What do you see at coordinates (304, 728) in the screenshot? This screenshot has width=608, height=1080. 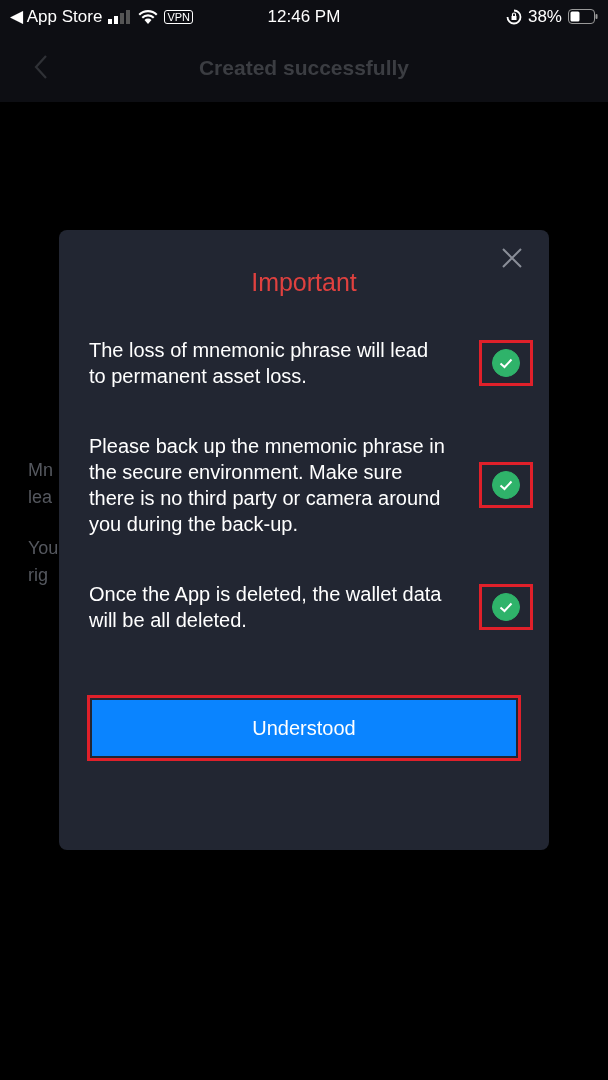 I see `understood-button: Understood` at bounding box center [304, 728].